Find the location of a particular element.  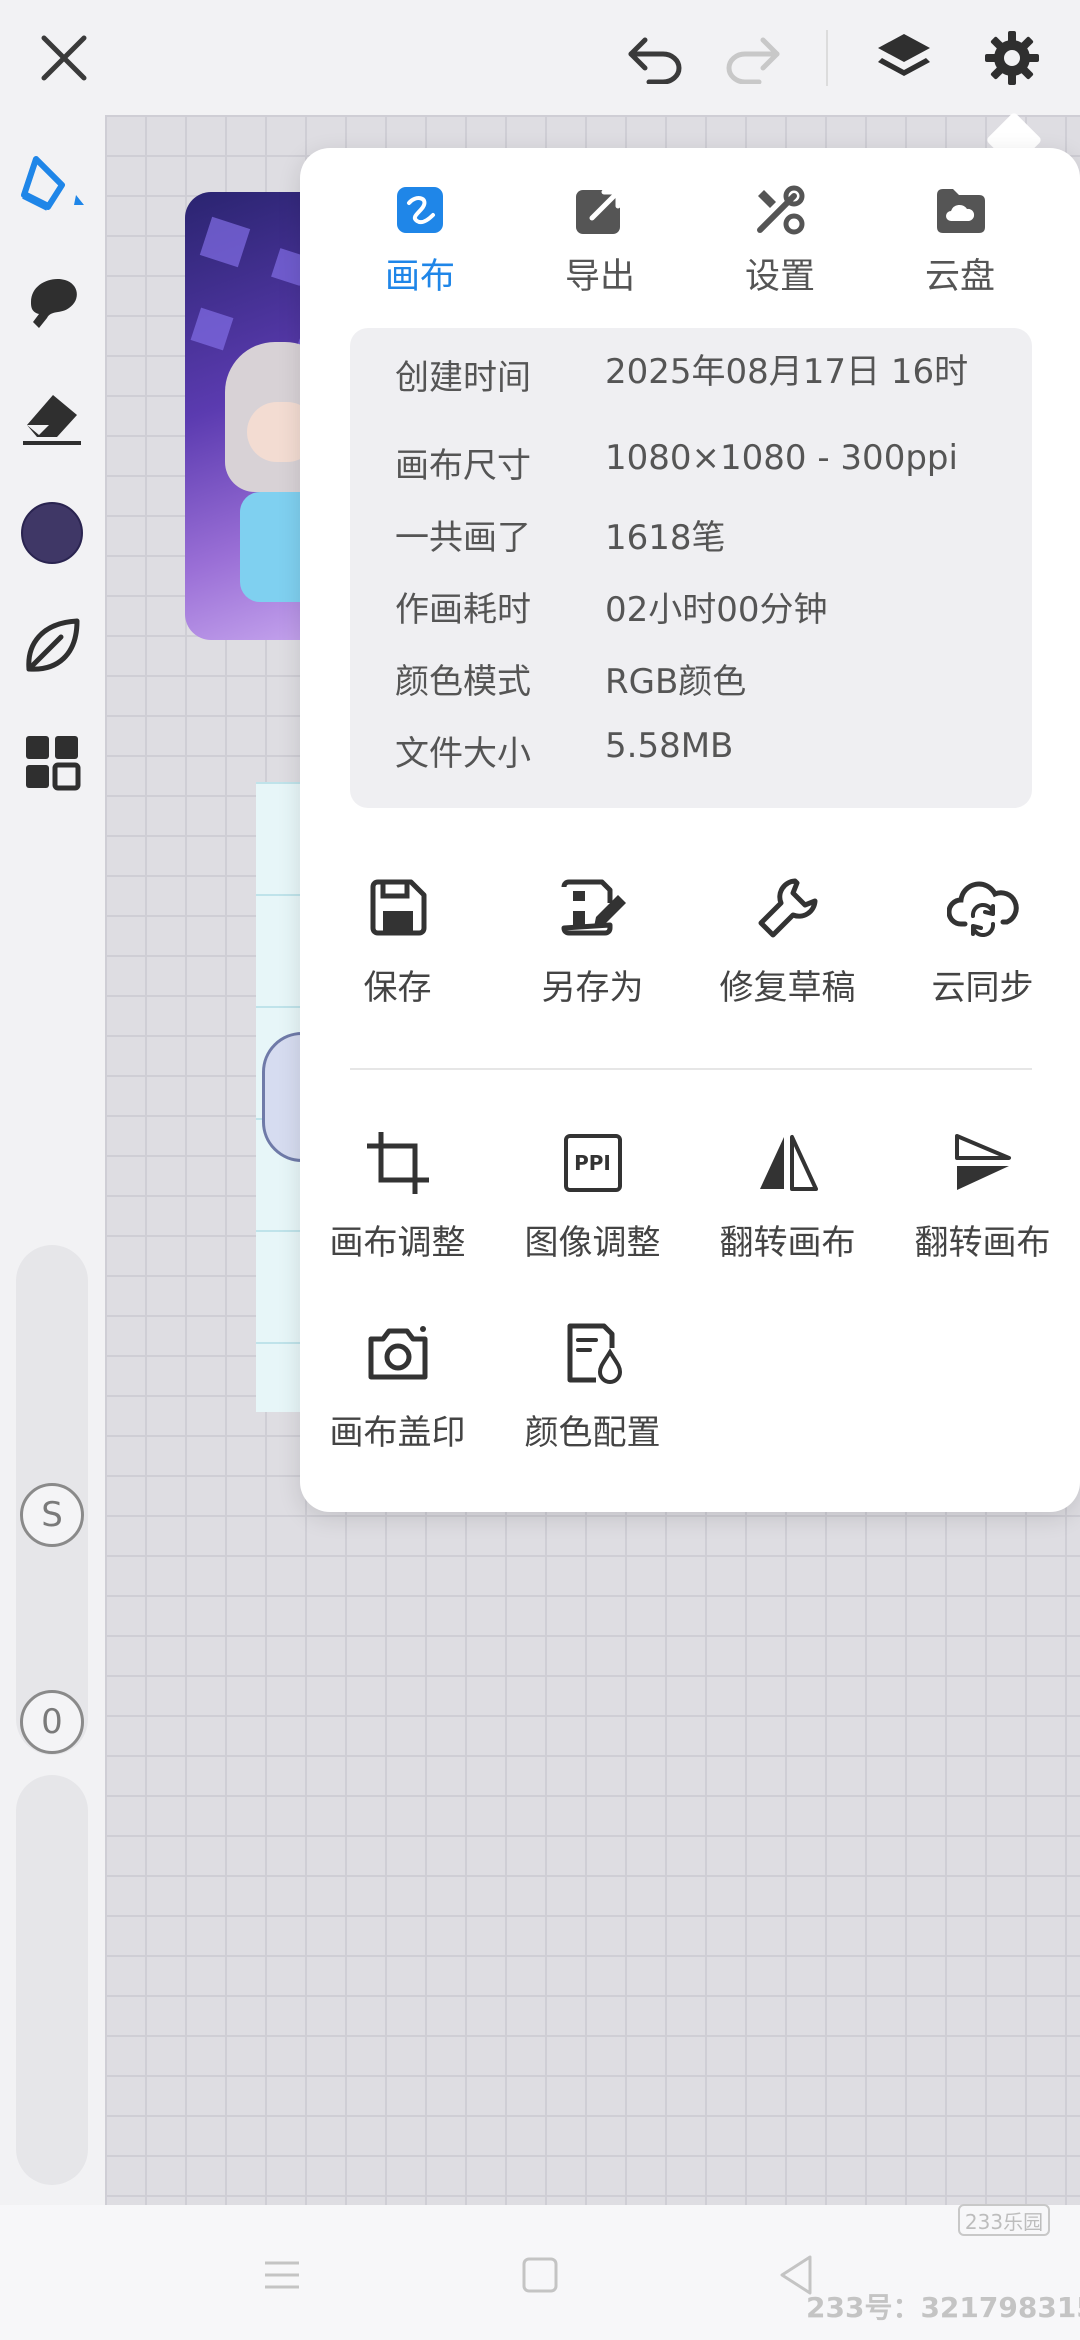

save-icon is located at coordinates (398, 907).